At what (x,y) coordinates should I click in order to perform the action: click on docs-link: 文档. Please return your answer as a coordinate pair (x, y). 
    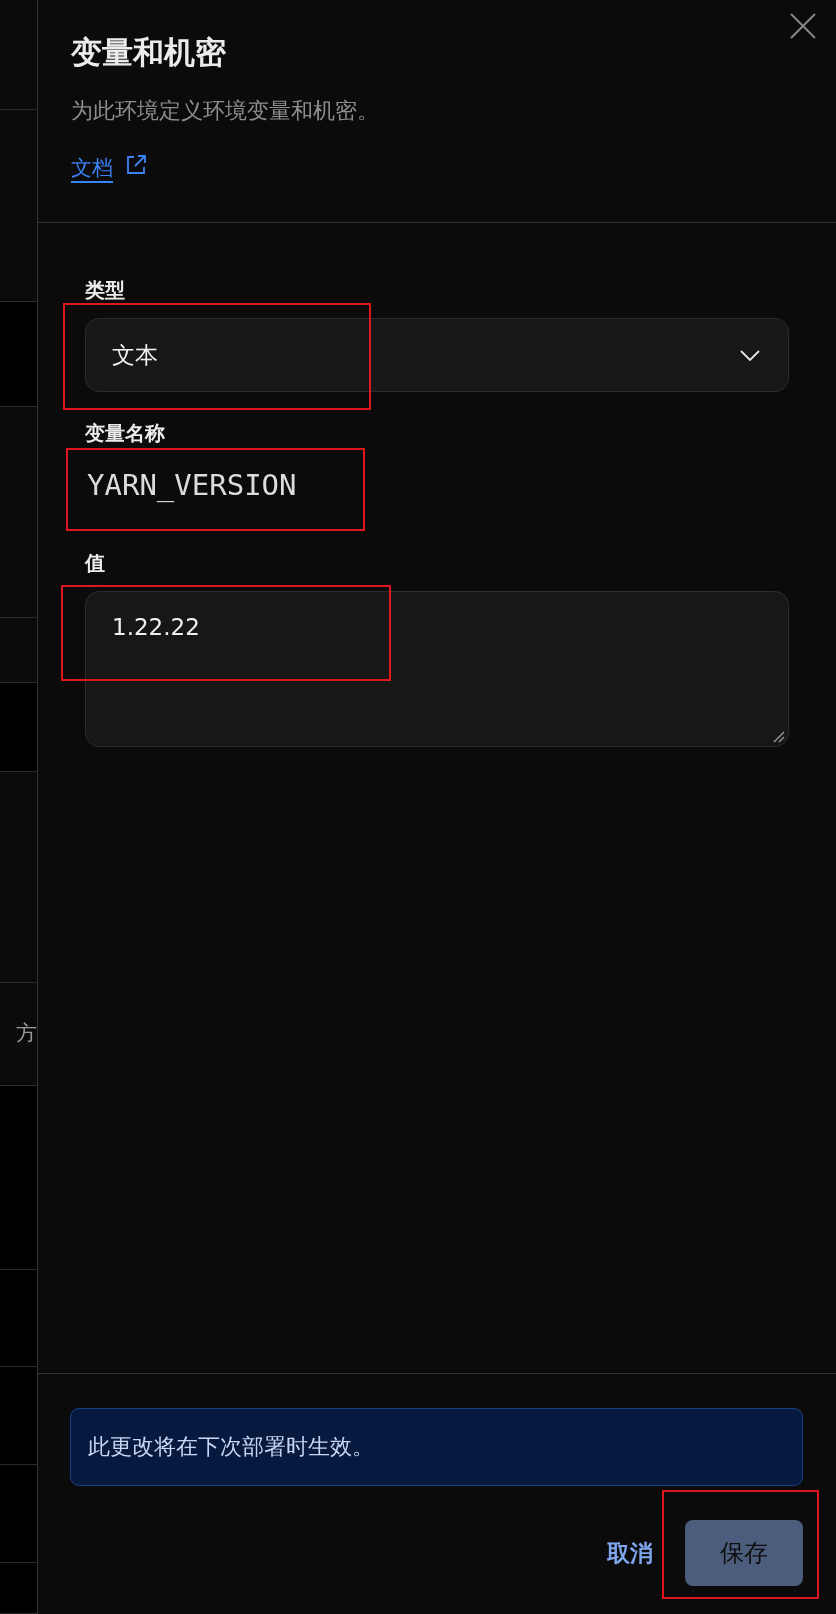
    Looking at the image, I should click on (92, 168).